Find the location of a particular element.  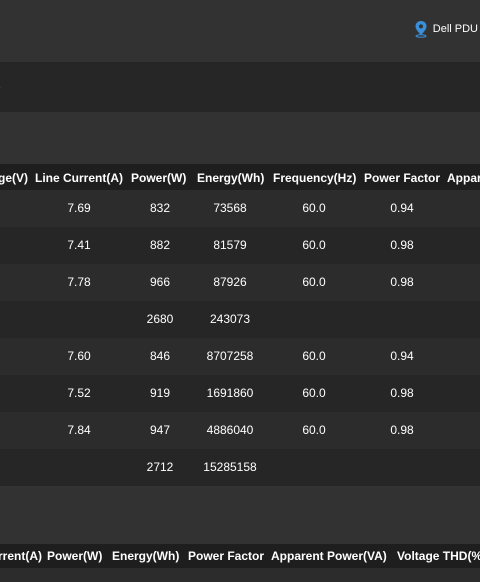

column-header-voltage: ge(V) is located at coordinates (14, 178).